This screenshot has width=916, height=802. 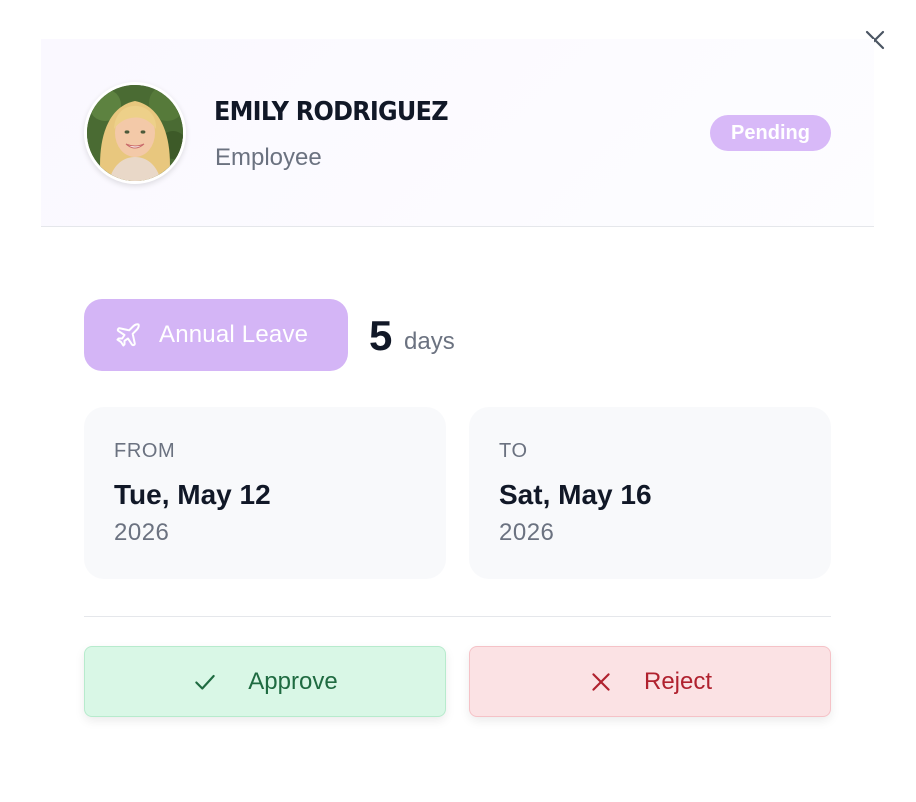 I want to click on to-caption: TO, so click(x=513, y=451).